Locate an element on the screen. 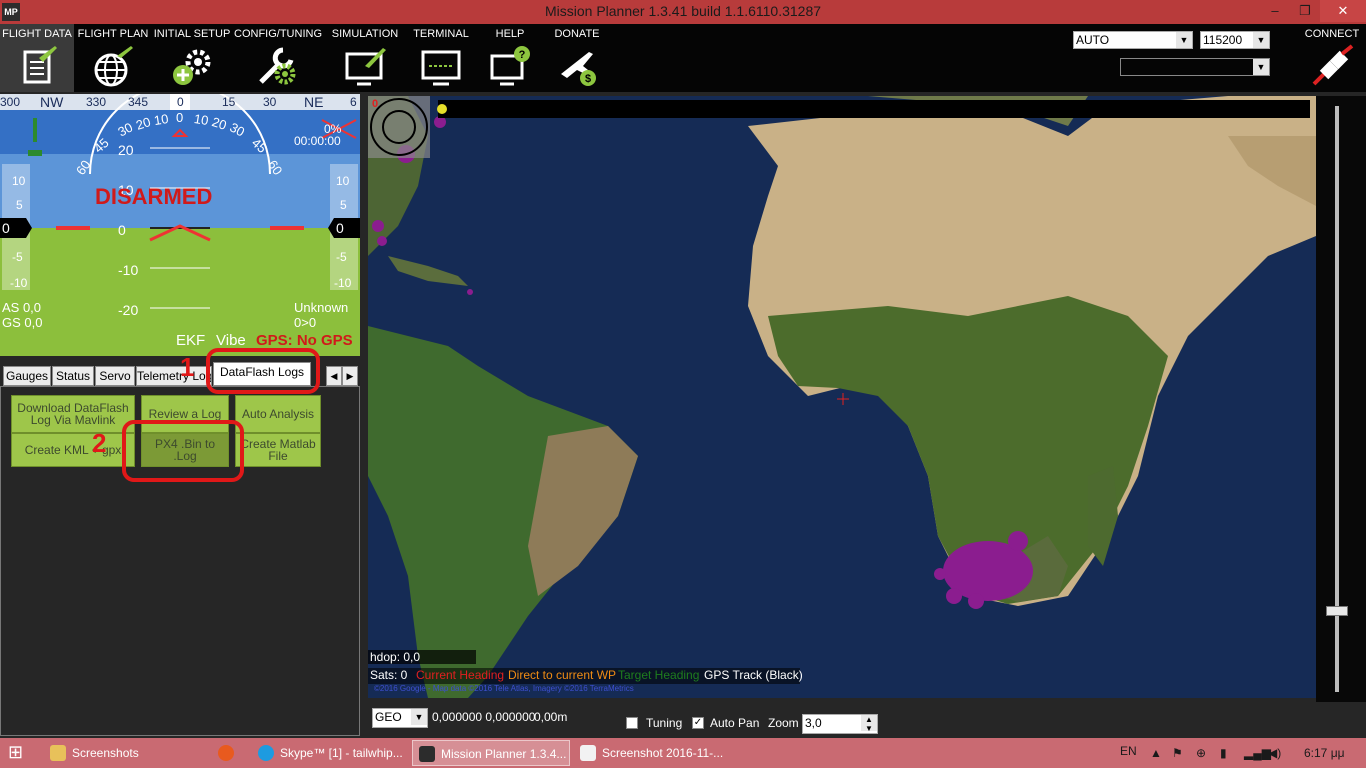  tab-telemetry-logs: Telemetry Logs is located at coordinates (174, 376).